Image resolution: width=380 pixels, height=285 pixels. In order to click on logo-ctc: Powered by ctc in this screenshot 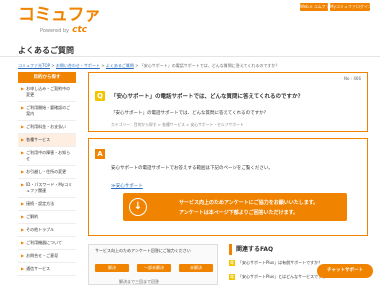, I will do `click(75, 30)`.